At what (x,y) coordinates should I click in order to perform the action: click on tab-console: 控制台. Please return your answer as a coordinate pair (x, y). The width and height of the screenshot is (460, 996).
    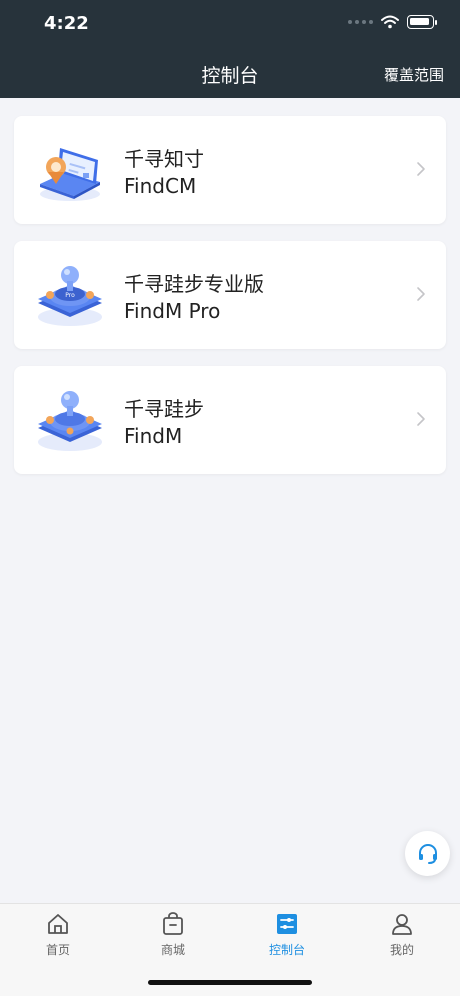
    Looking at the image, I should click on (287, 935).